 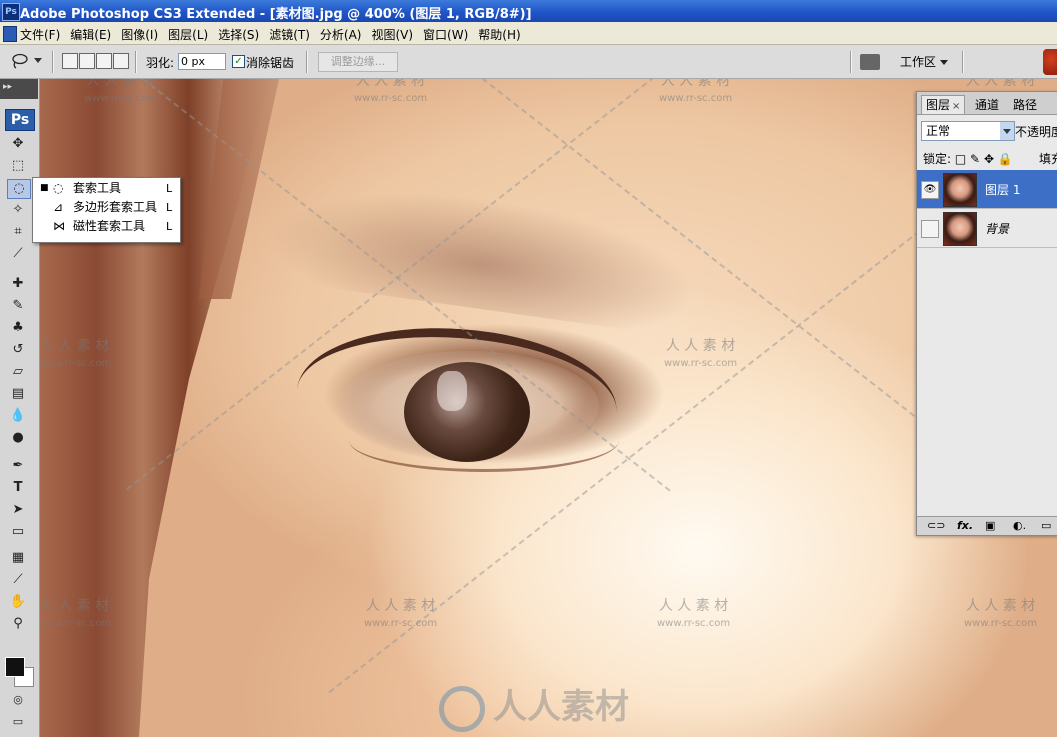 I want to click on tab-paths: 路径, so click(x=1025, y=105).